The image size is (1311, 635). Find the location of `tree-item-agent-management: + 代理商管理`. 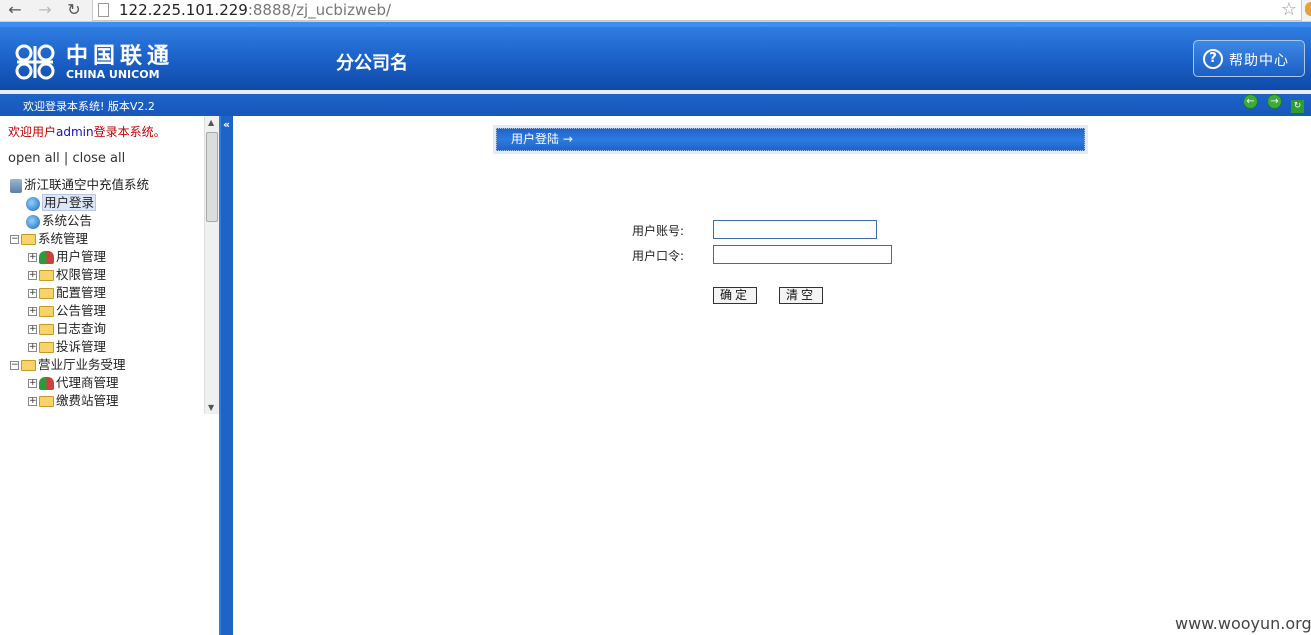

tree-item-agent-management: + 代理商管理 is located at coordinates (73, 383).